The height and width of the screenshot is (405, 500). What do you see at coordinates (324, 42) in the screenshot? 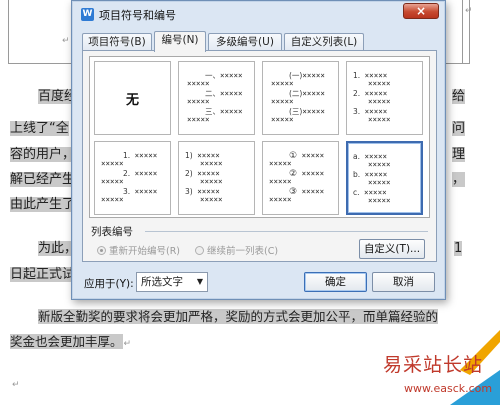
I see `tab-custom-list: 自定义列表(L)` at bounding box center [324, 42].